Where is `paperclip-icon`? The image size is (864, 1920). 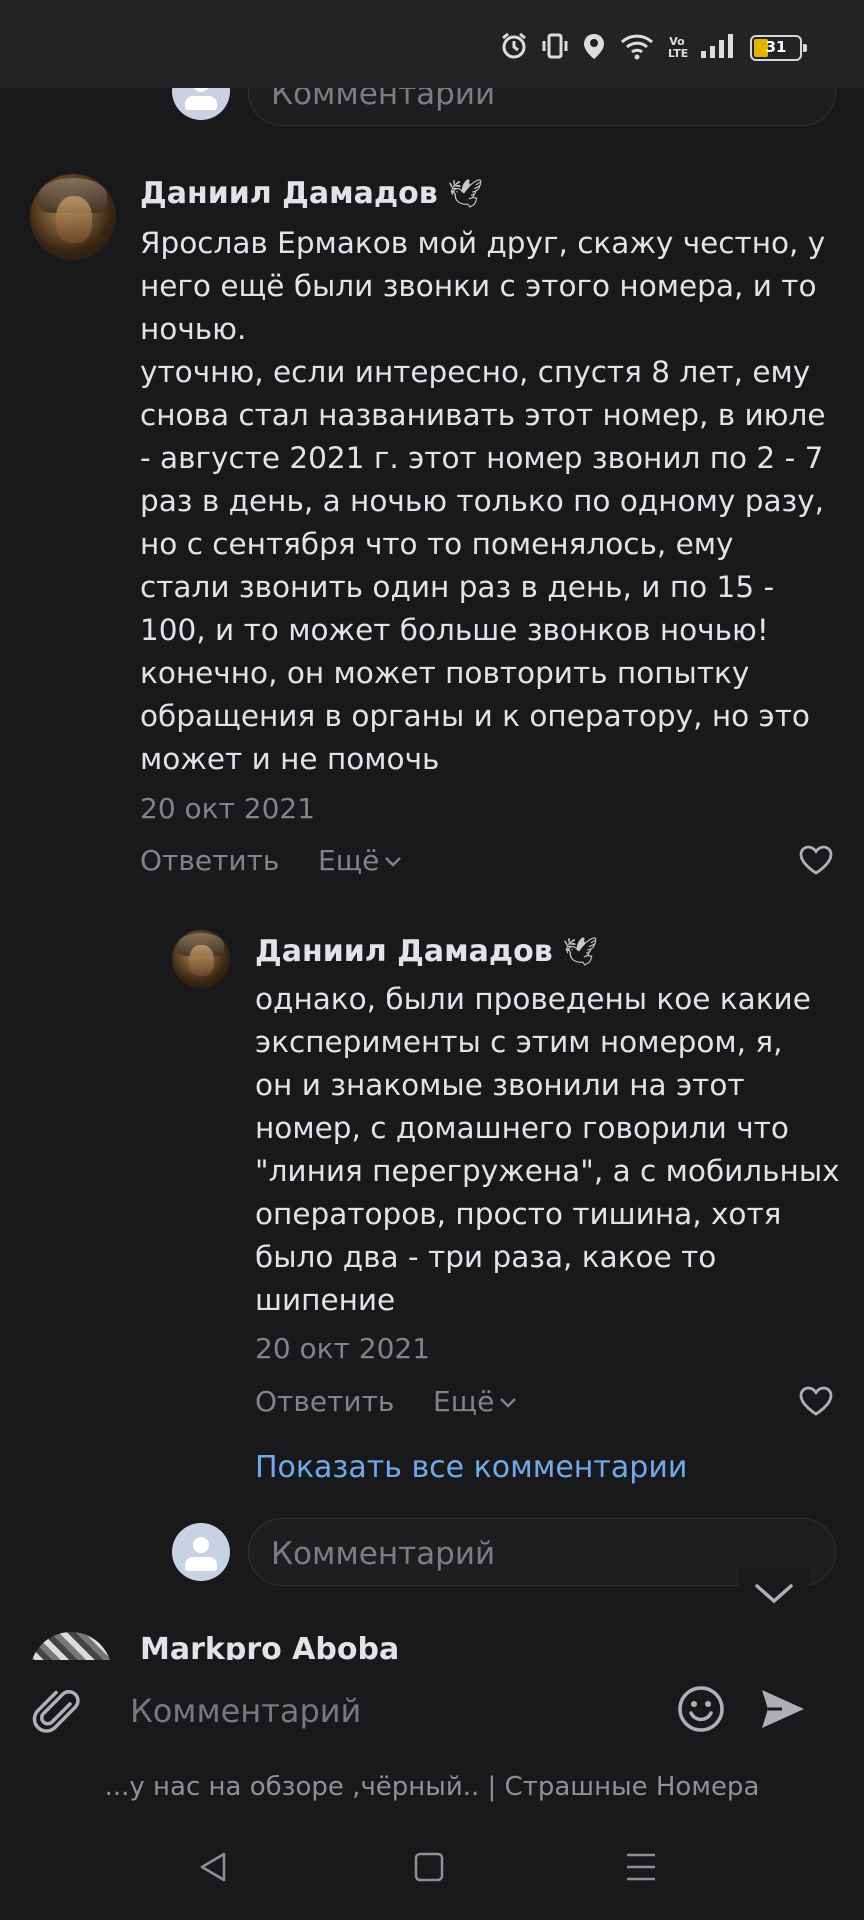 paperclip-icon is located at coordinates (58, 1714).